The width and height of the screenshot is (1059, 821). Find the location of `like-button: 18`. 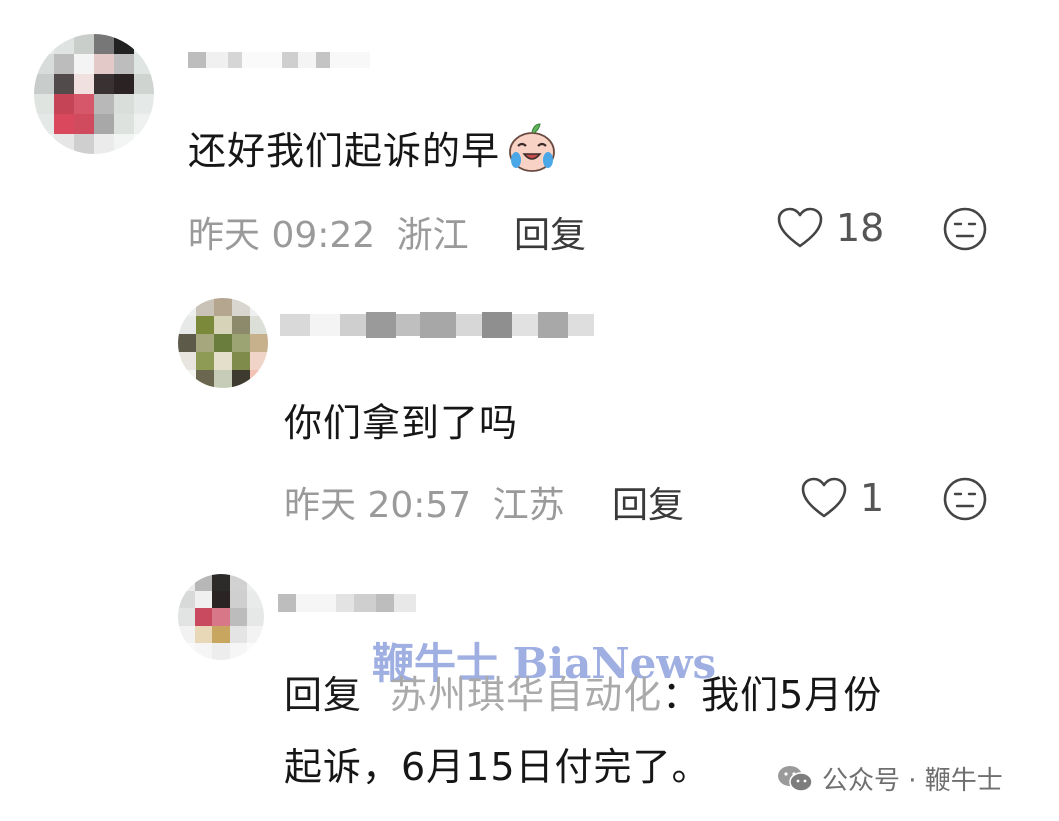

like-button: 18 is located at coordinates (830, 228).